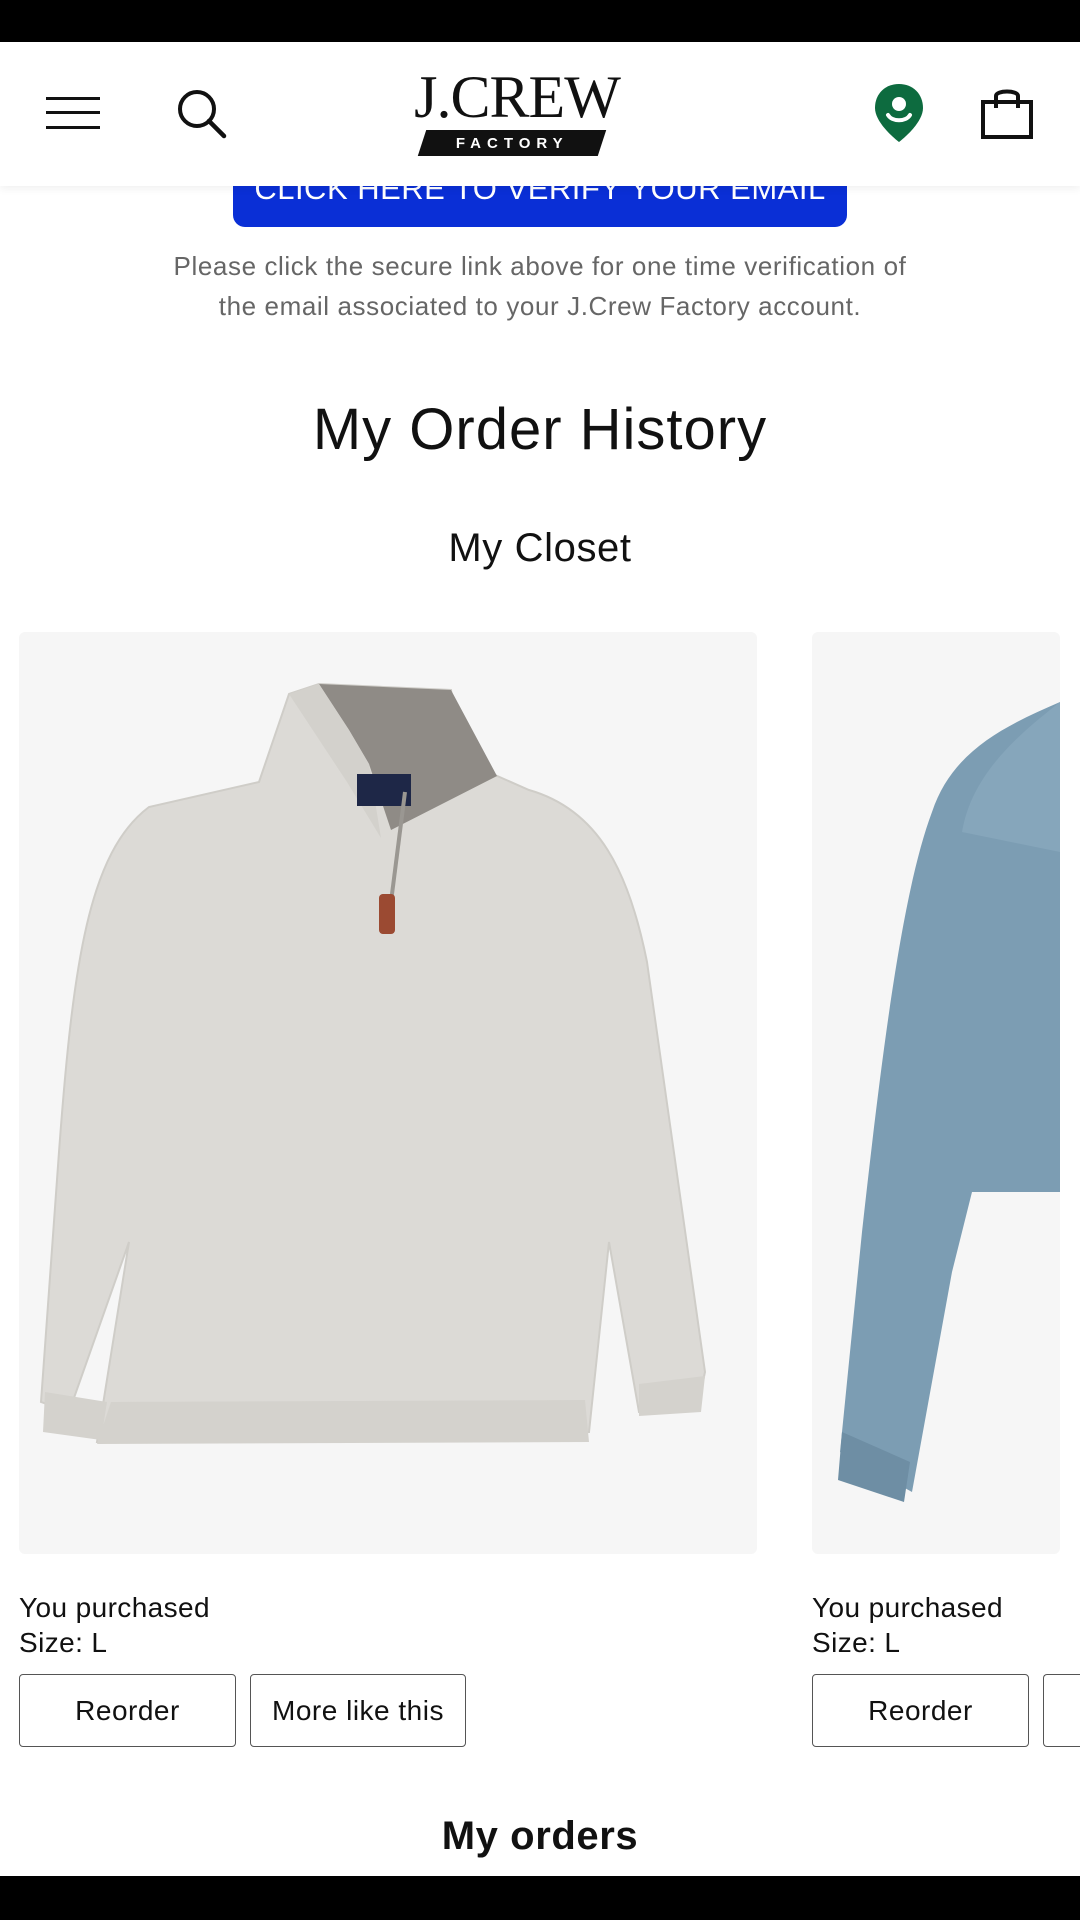 The width and height of the screenshot is (1080, 1920). I want to click on blue-sweater-illustration, so click(949, 1102).